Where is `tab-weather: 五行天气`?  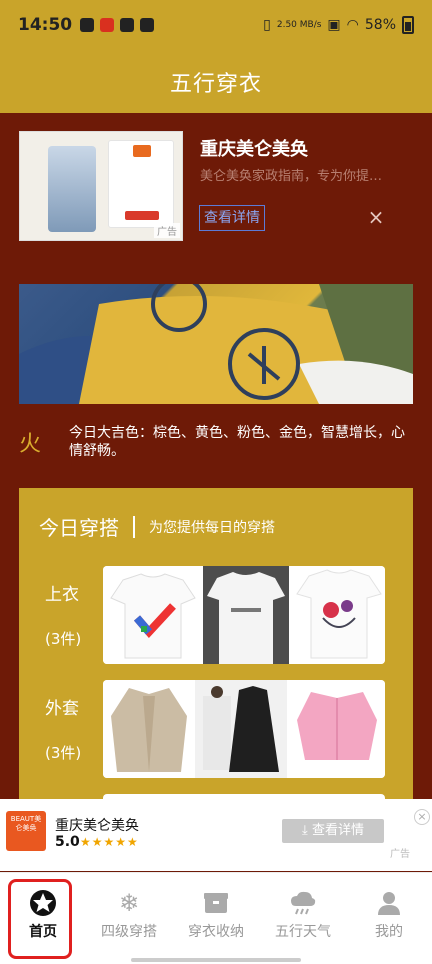
tab-weather: 五行天气 is located at coordinates (303, 915).